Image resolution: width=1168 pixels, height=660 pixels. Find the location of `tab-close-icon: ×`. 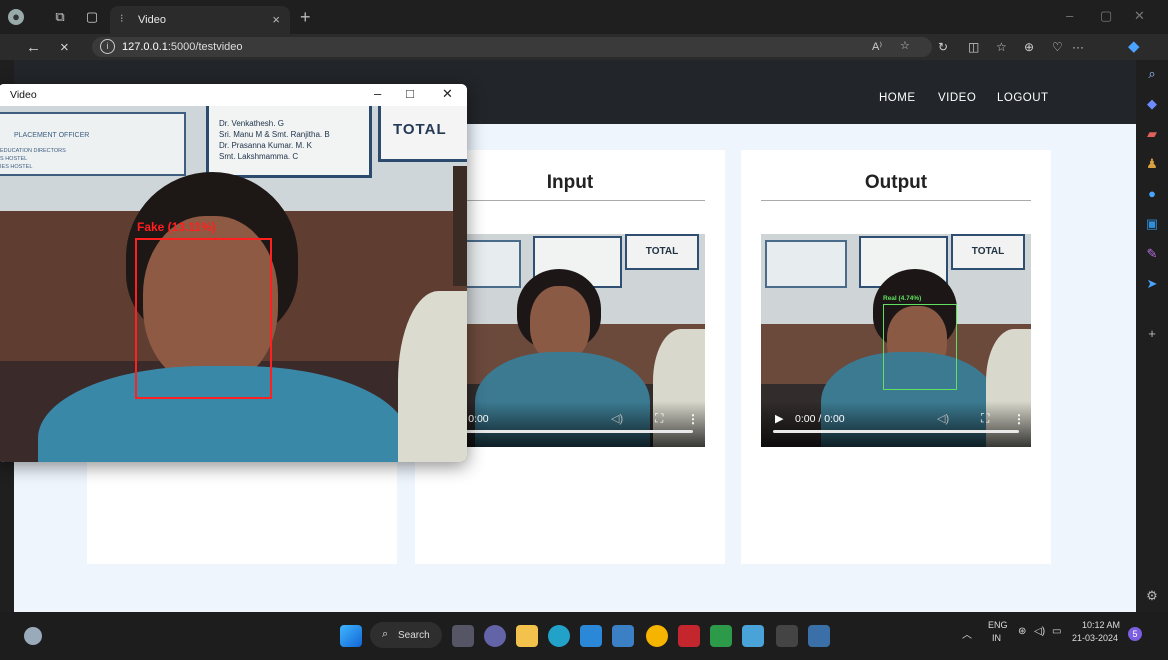

tab-close-icon: × is located at coordinates (276, 19).